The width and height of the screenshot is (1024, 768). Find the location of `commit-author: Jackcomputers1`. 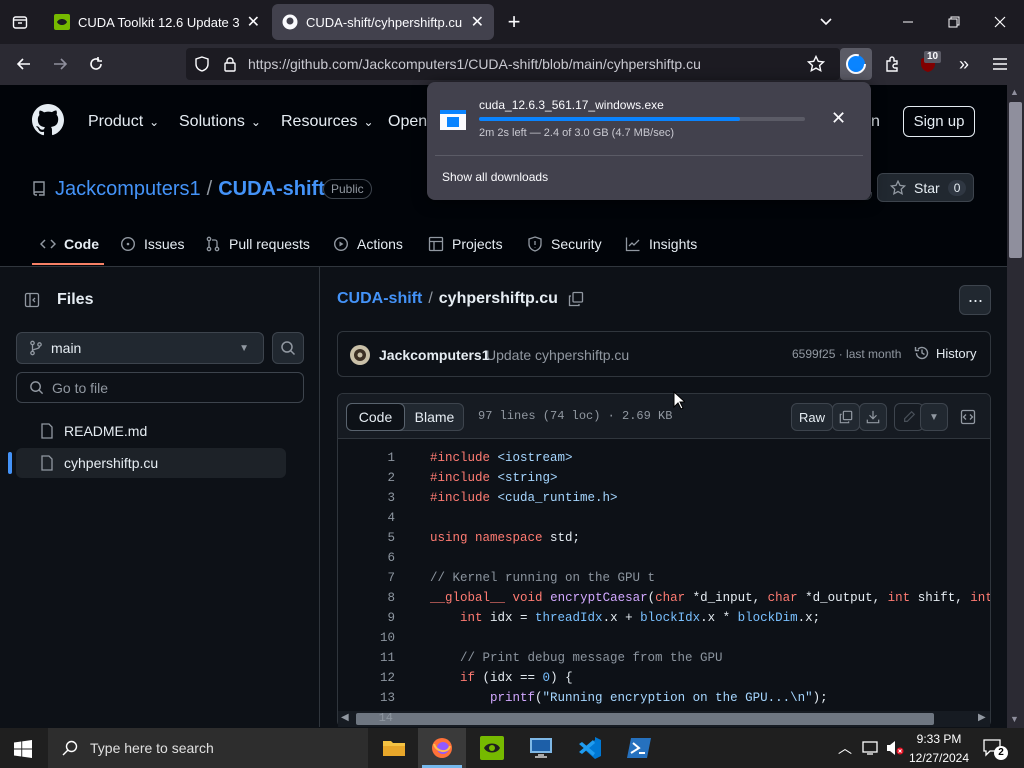

commit-author: Jackcomputers1 is located at coordinates (434, 355).